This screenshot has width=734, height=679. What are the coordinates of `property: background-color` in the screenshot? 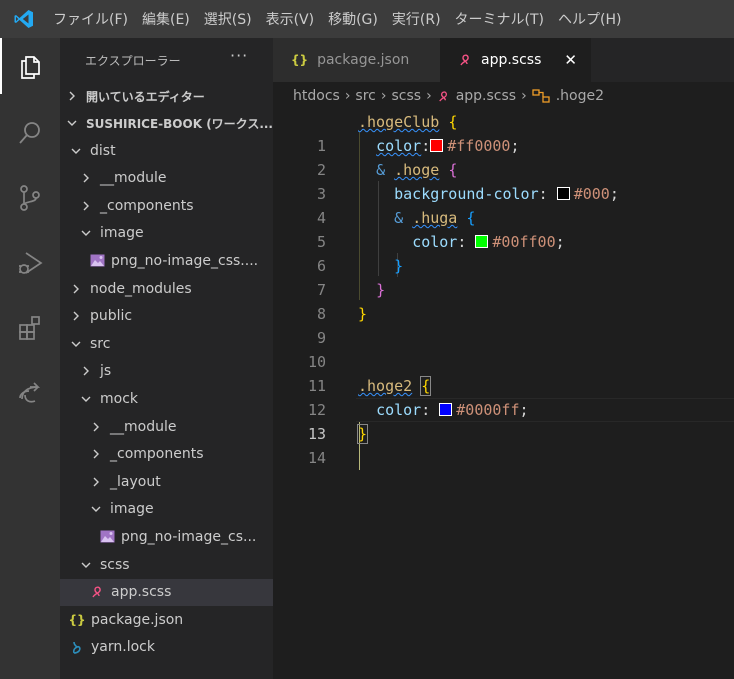 It's located at (466, 194).